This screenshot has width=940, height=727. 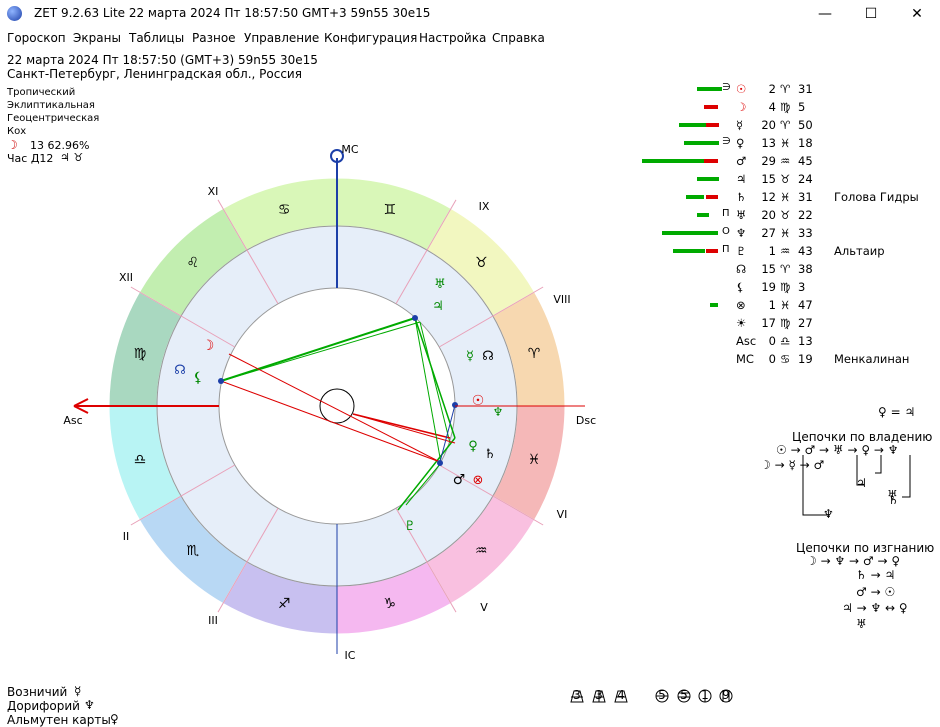 I want to click on planet-row: ☊ 15 ♈ 38, so click(x=470, y=271).